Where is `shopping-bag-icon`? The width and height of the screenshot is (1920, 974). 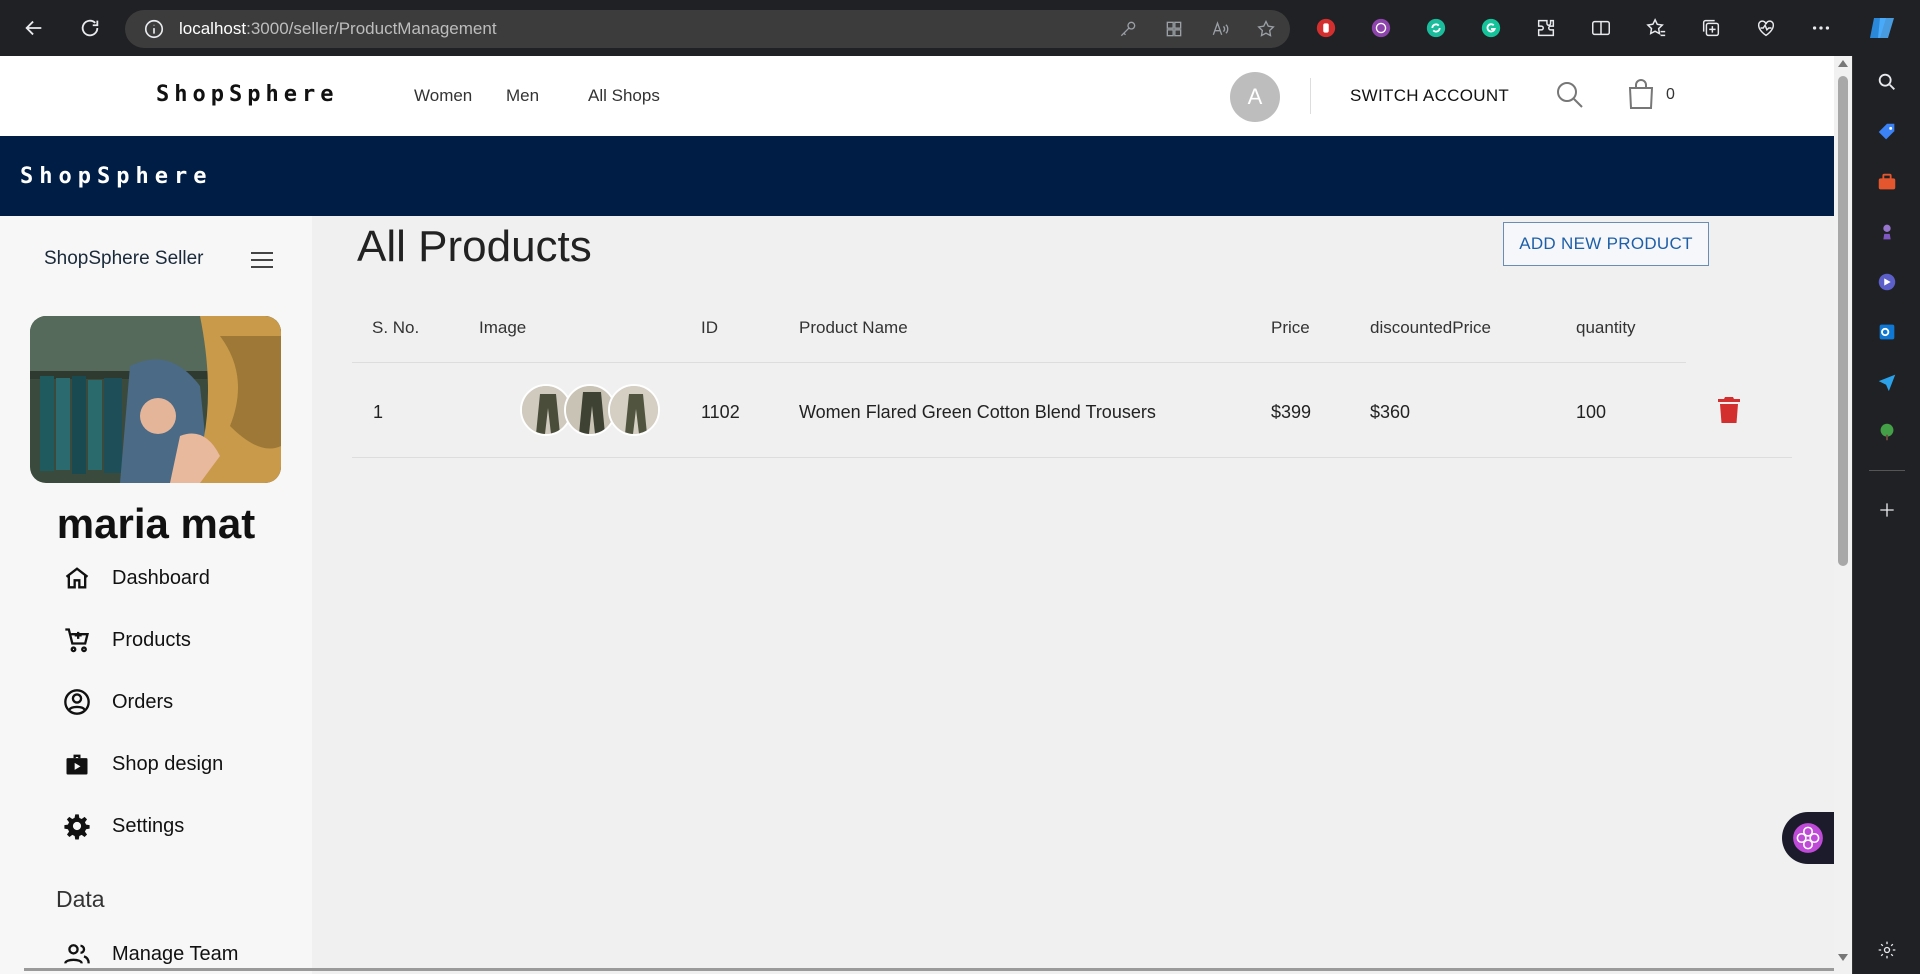 shopping-bag-icon is located at coordinates (1641, 94).